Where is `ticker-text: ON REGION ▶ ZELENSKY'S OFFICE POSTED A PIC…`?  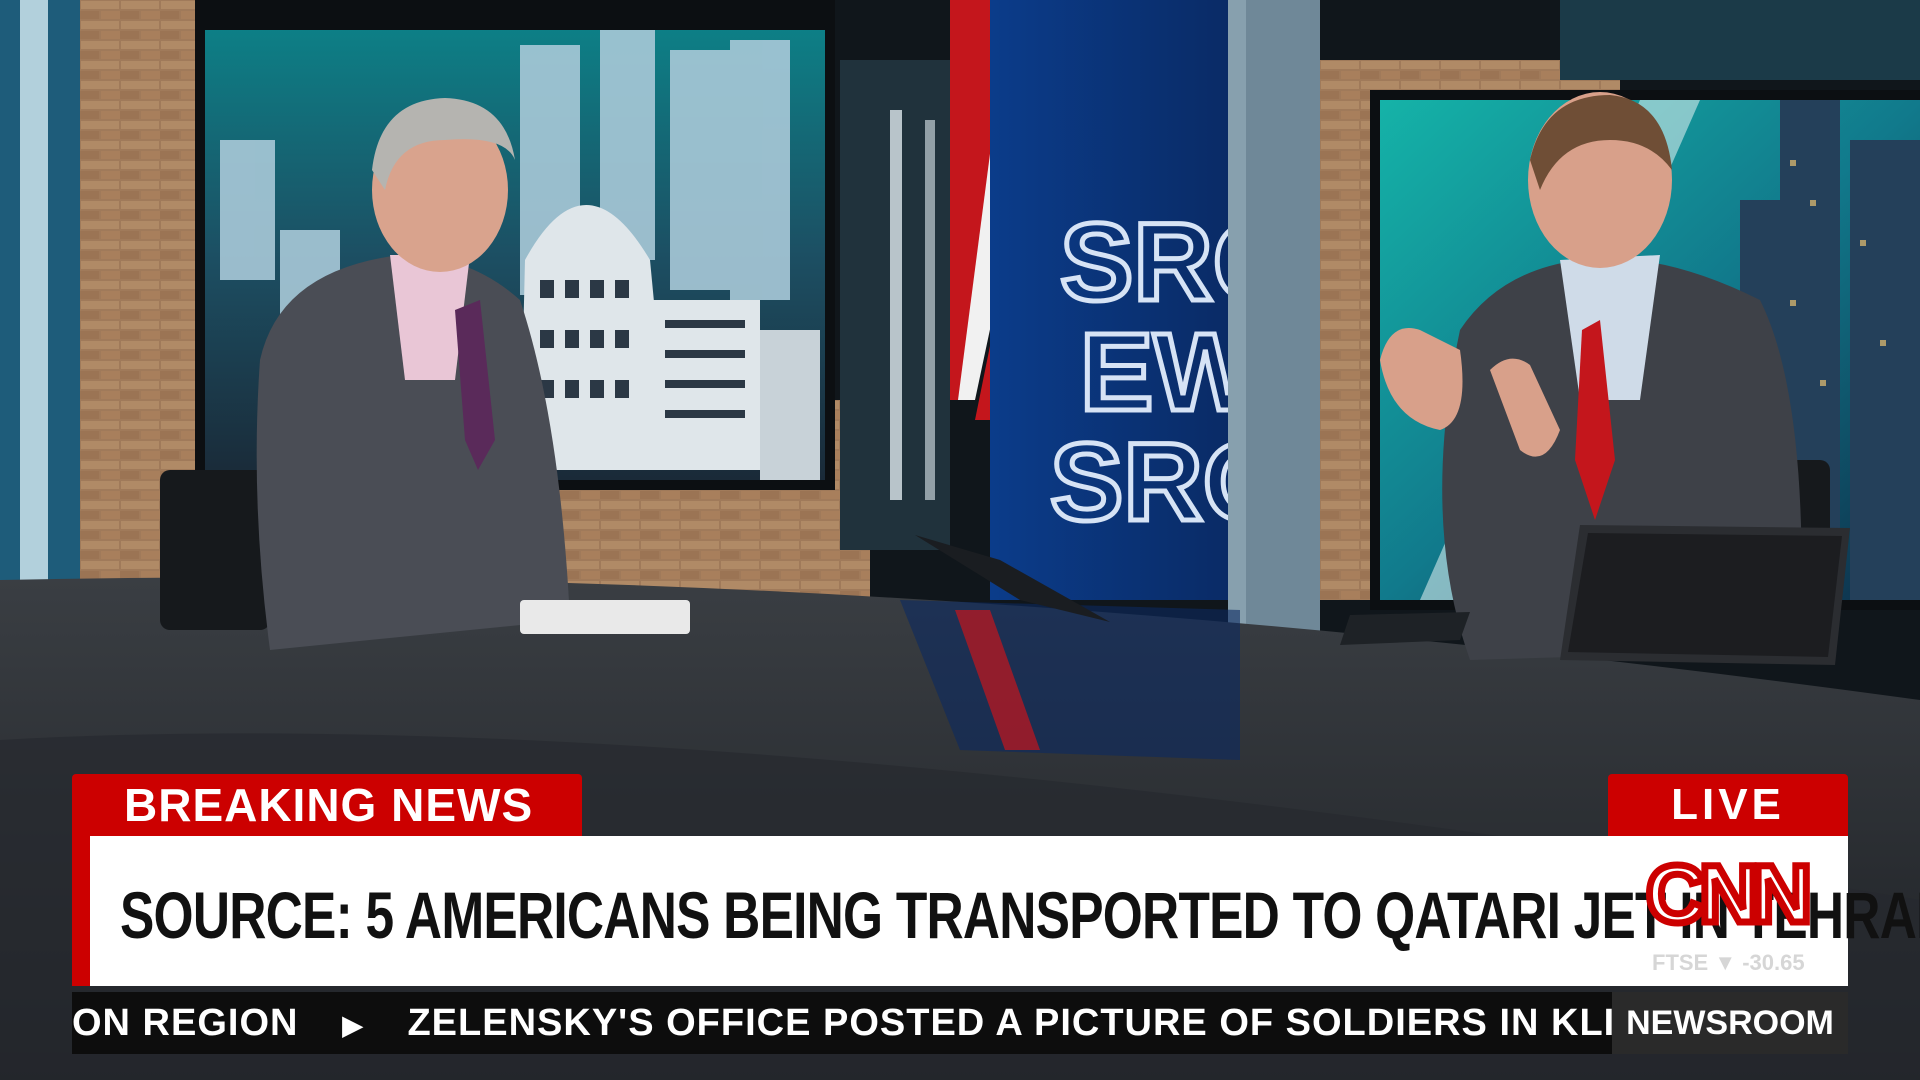 ticker-text: ON REGION ▶ ZELENSKY'S OFFICE POSTED A PIC… is located at coordinates (842, 1023).